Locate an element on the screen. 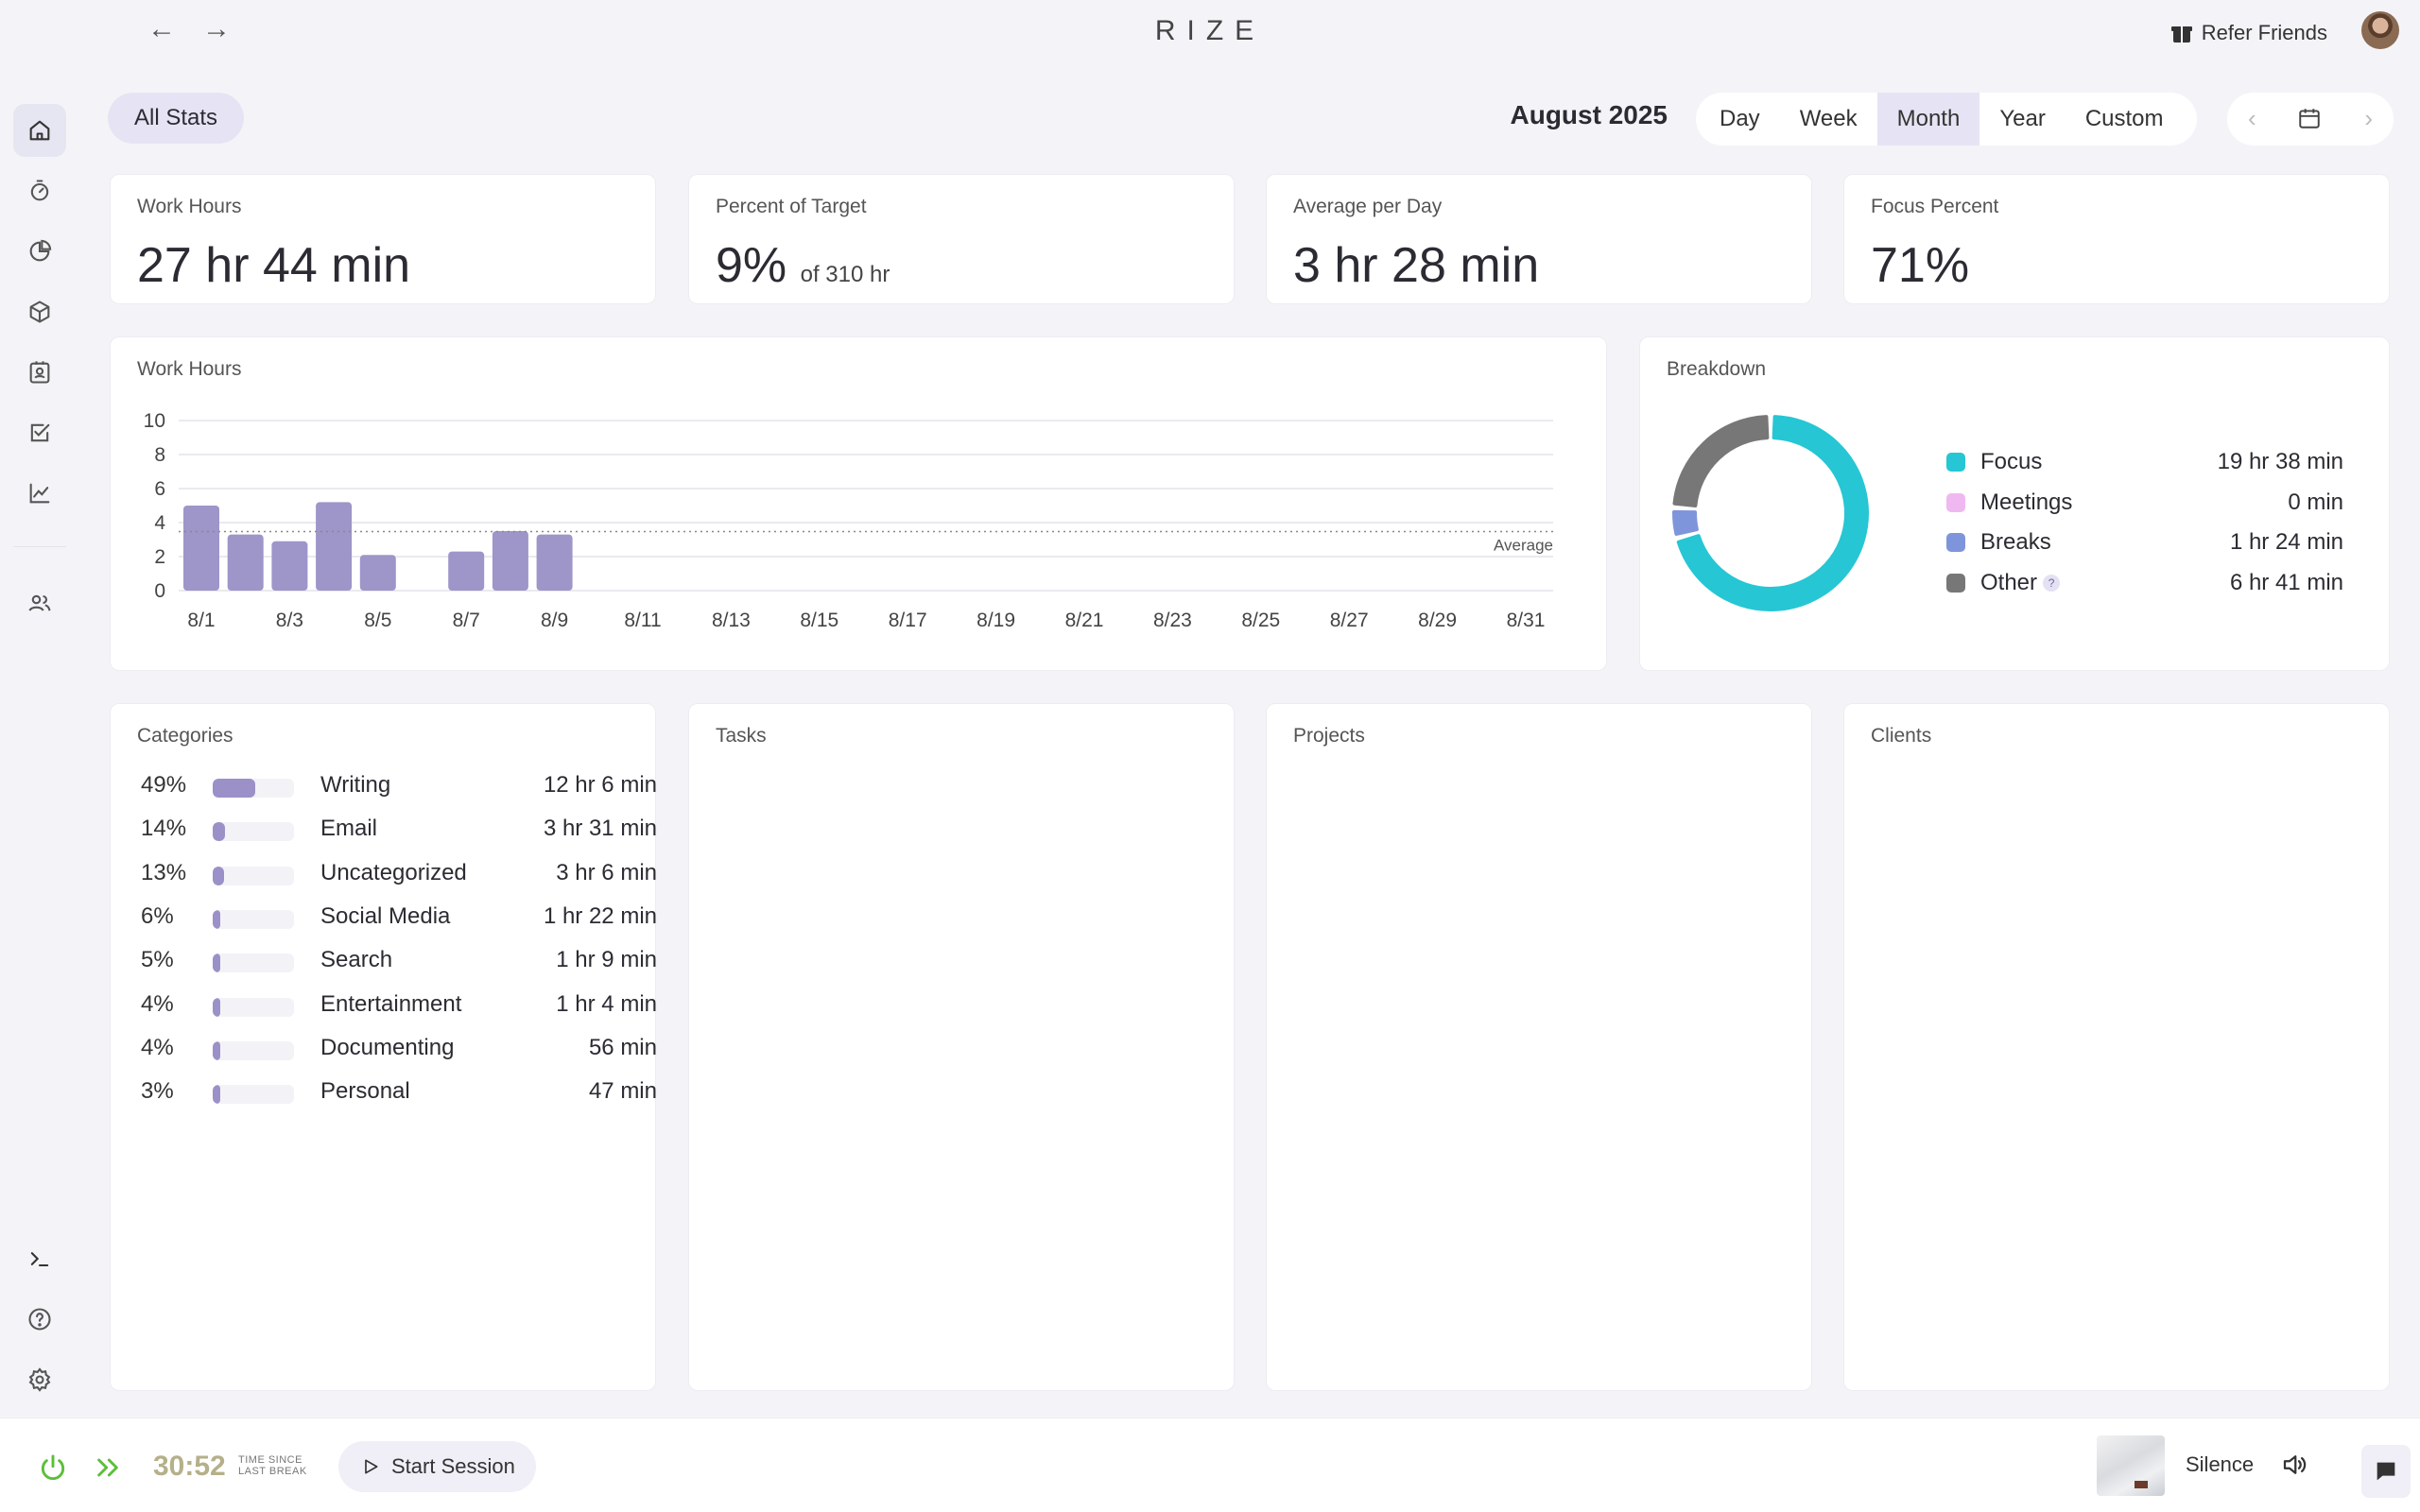  chat-icon is located at coordinates (2386, 1471).